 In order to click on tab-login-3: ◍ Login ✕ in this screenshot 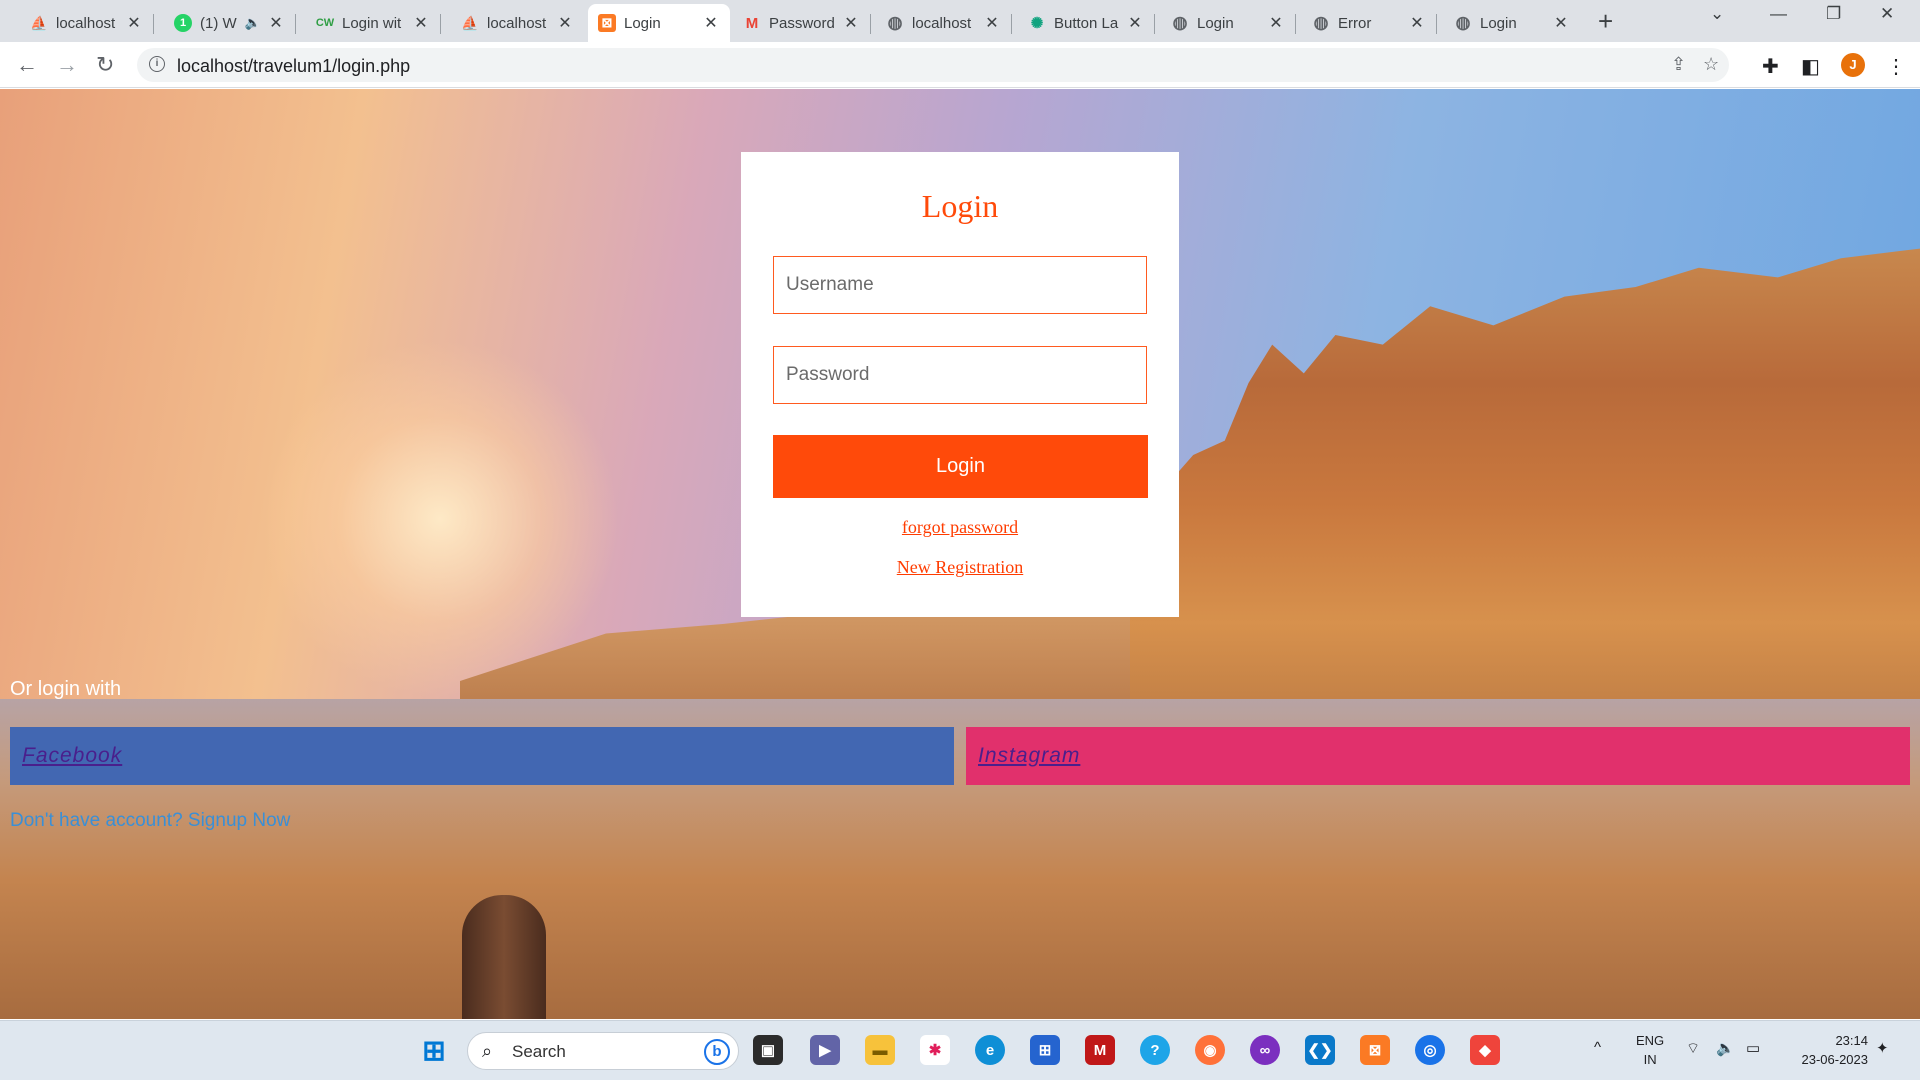, I will do `click(1512, 23)`.